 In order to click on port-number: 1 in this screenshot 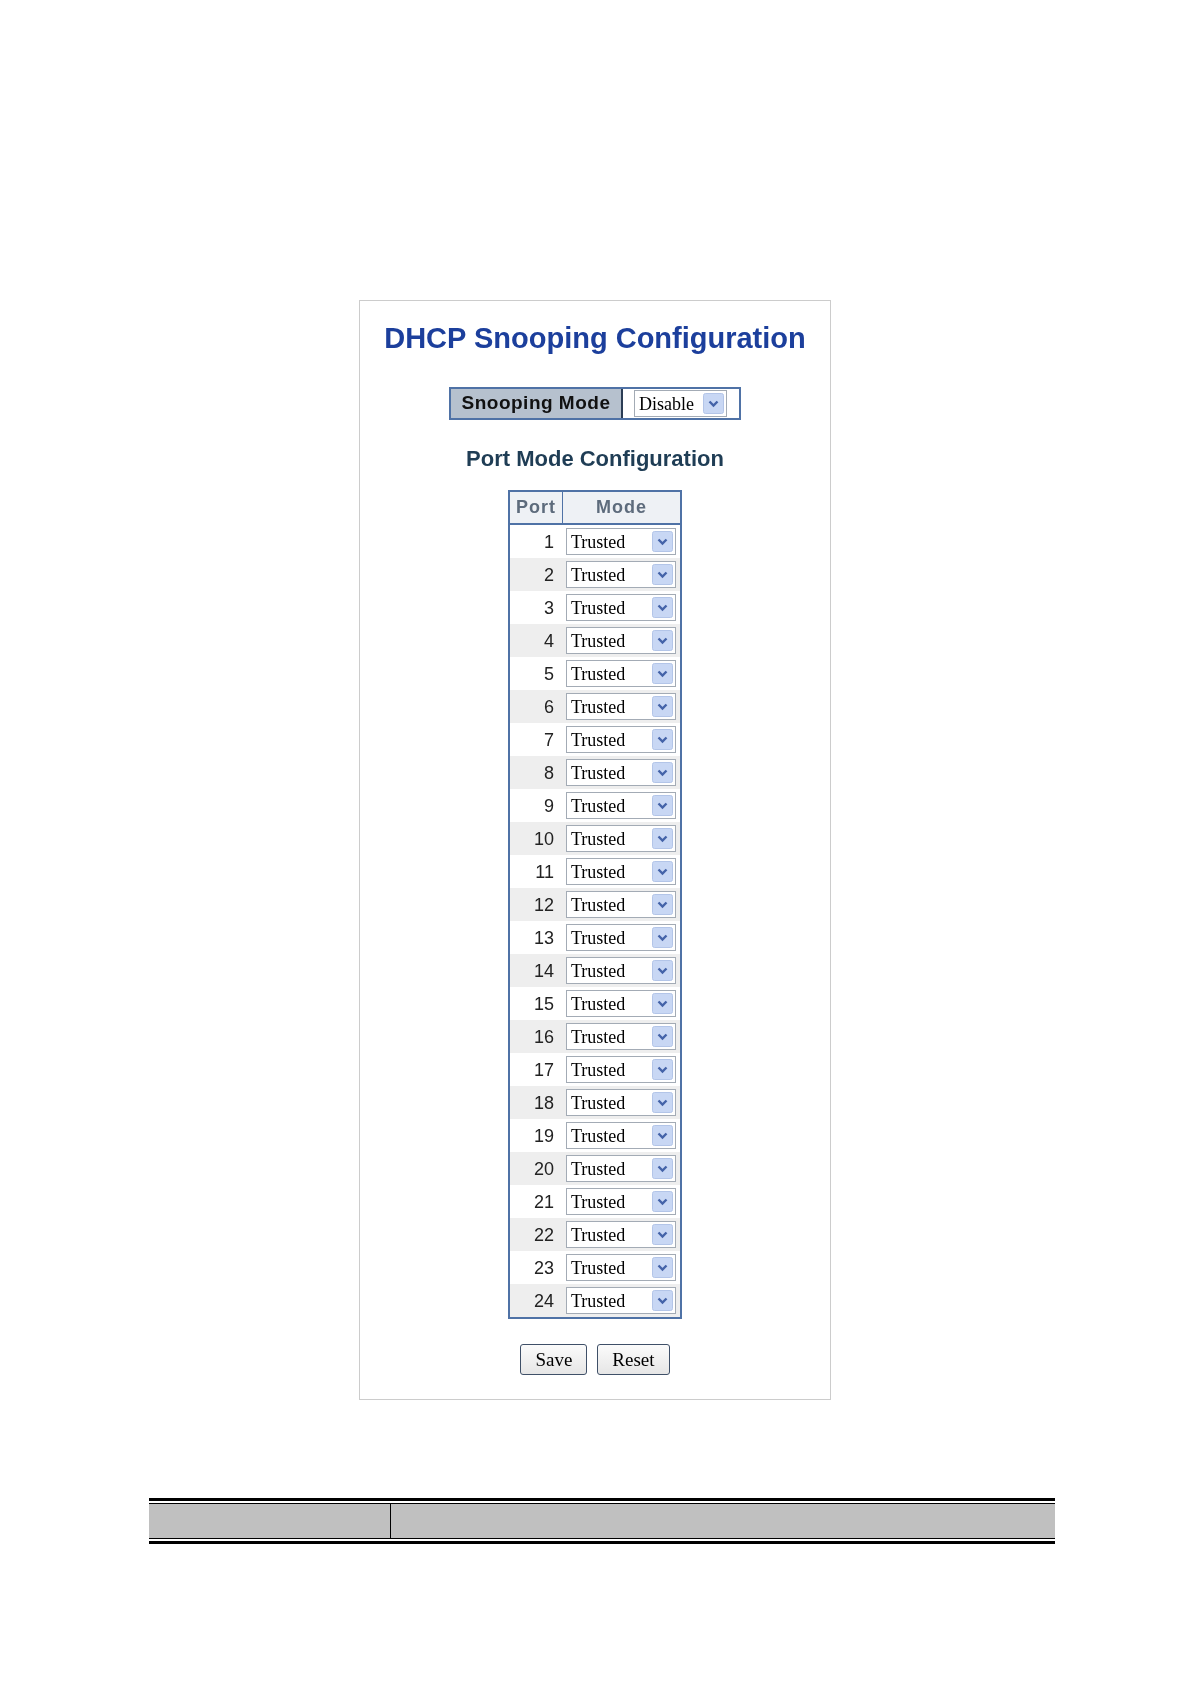, I will do `click(549, 541)`.